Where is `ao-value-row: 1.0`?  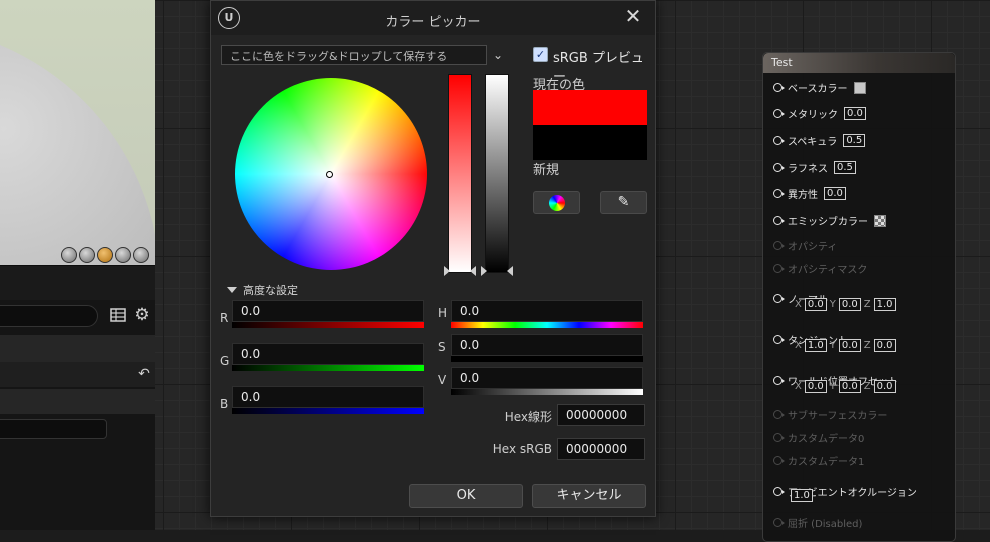 ao-value-row: 1.0 is located at coordinates (802, 495).